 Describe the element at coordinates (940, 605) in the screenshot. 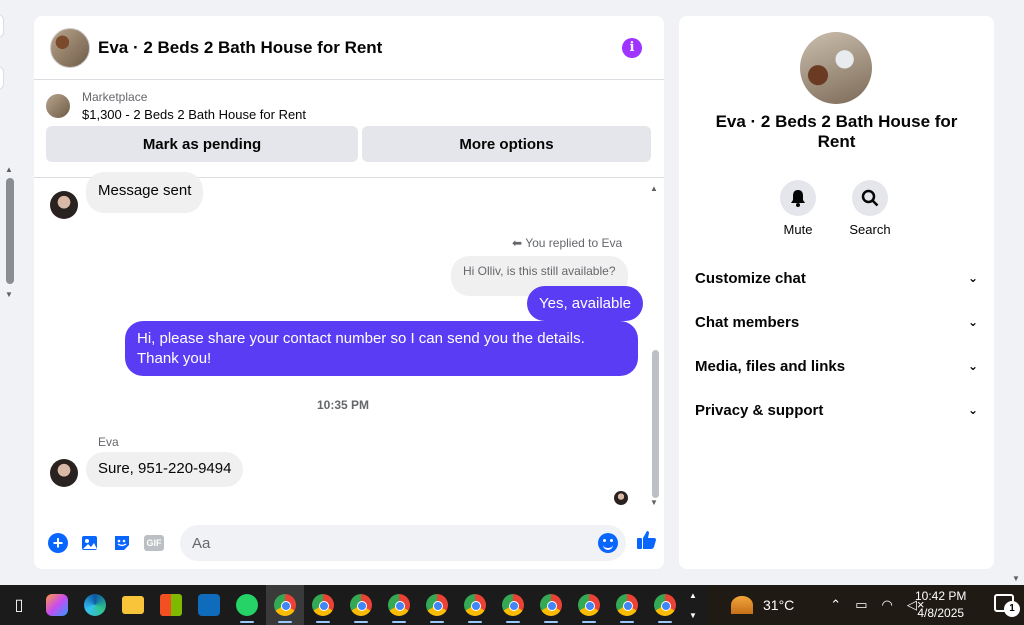

I see `clock: 10:42 PM 4/8/2025` at that location.